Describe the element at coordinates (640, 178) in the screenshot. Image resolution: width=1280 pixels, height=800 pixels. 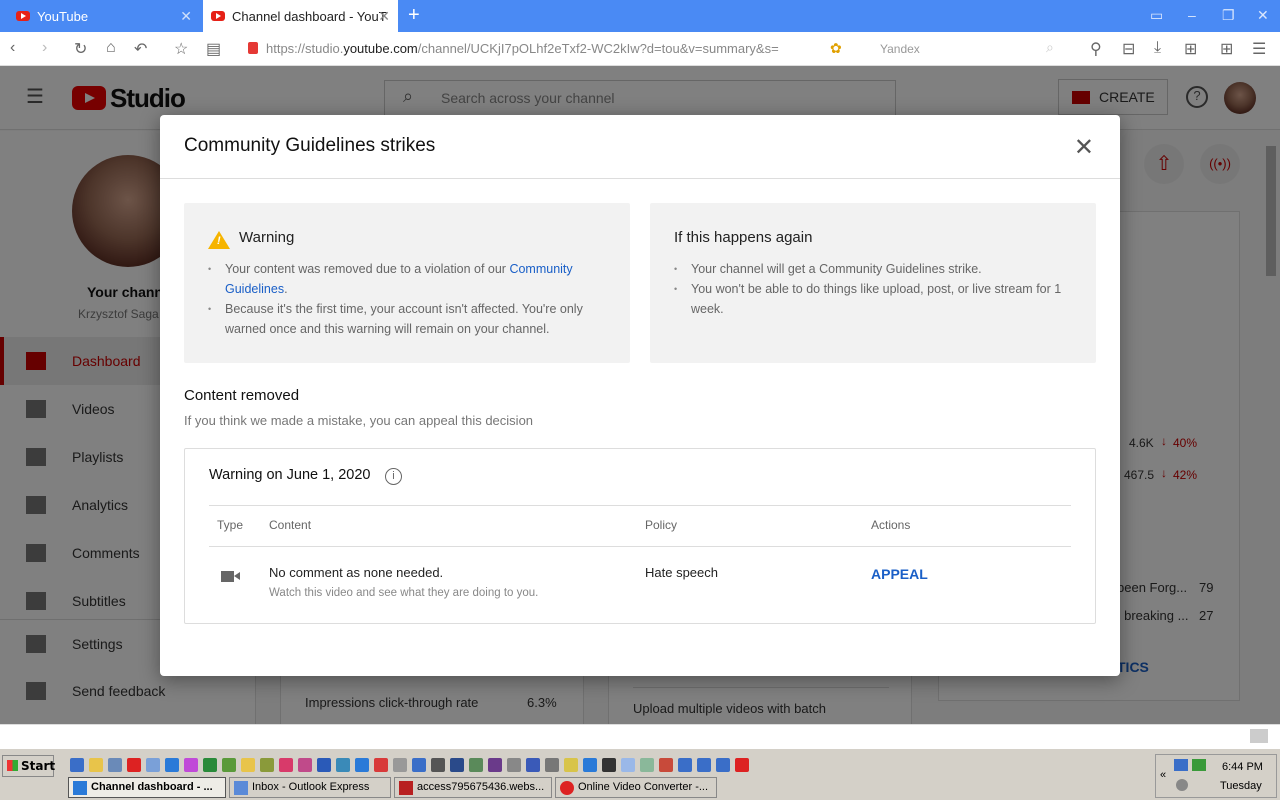
I see `divider` at that location.